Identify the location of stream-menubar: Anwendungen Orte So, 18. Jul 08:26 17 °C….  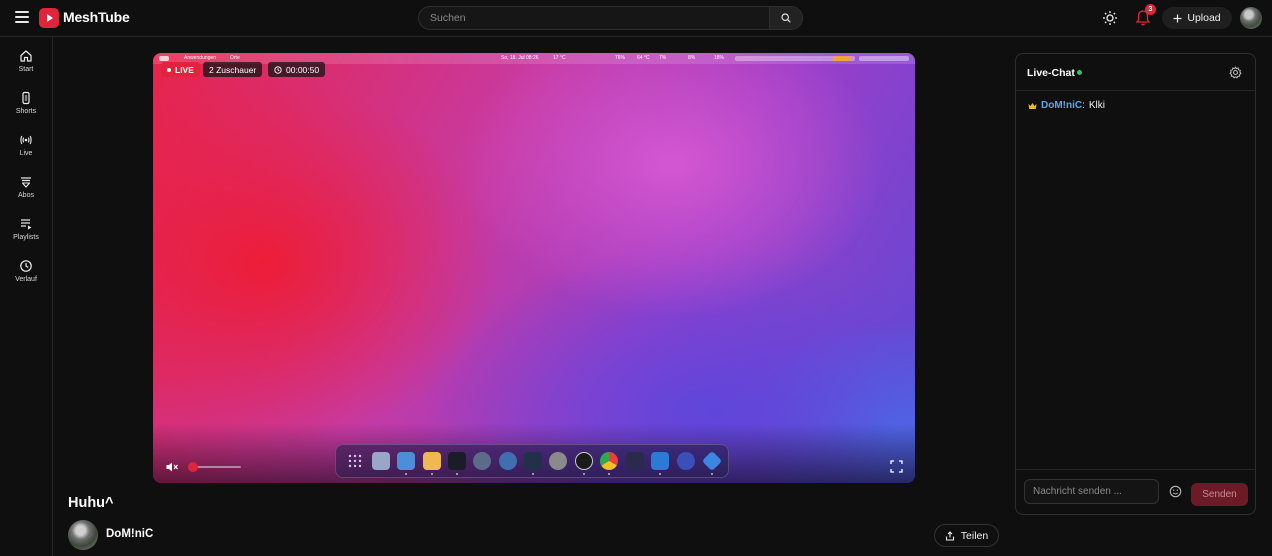
(534, 58).